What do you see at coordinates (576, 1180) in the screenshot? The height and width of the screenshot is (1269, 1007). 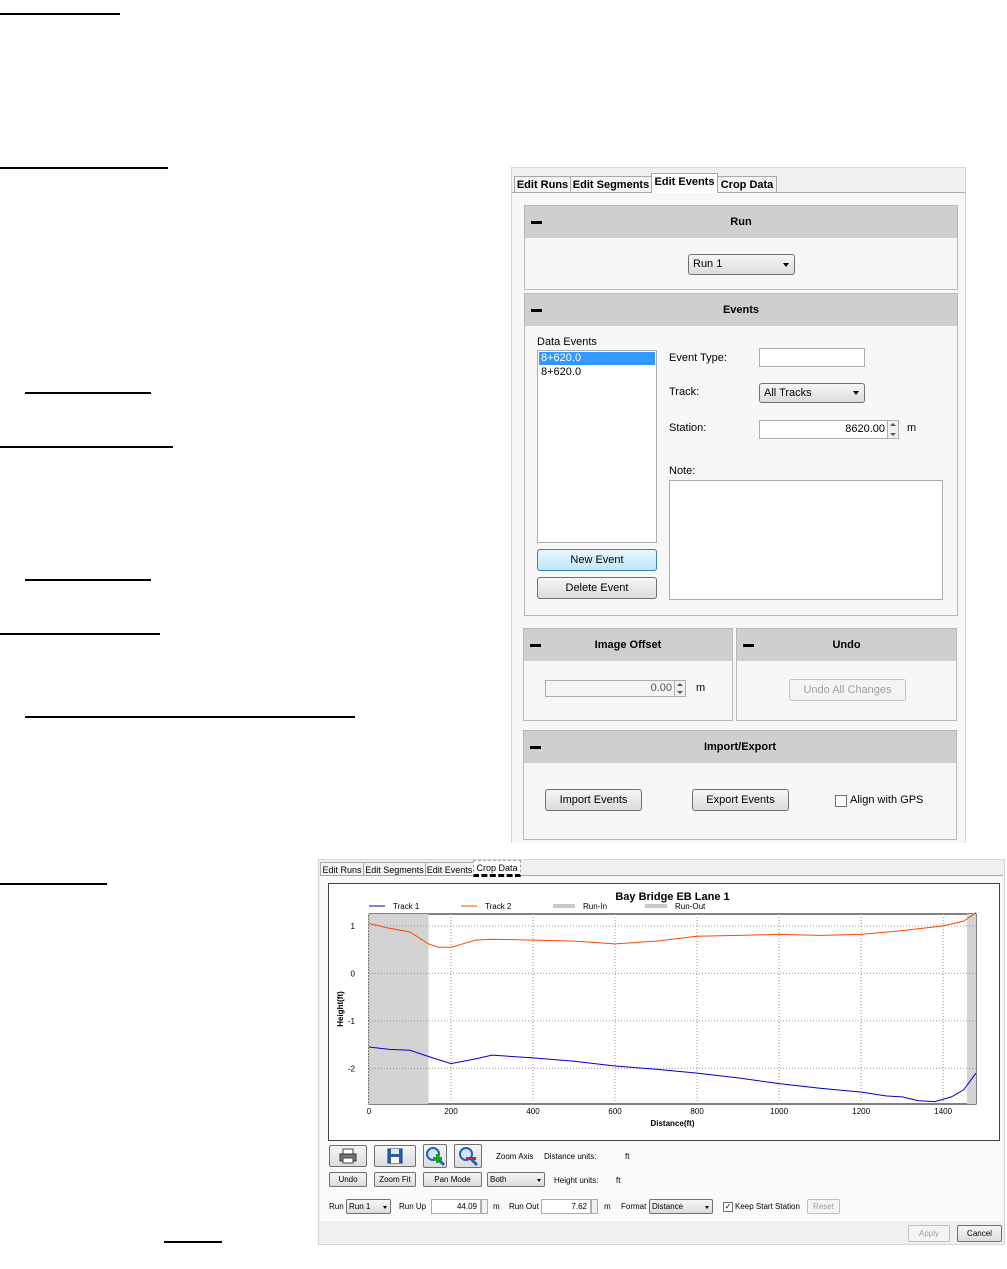 I see `height-units-label: Height units:` at bounding box center [576, 1180].